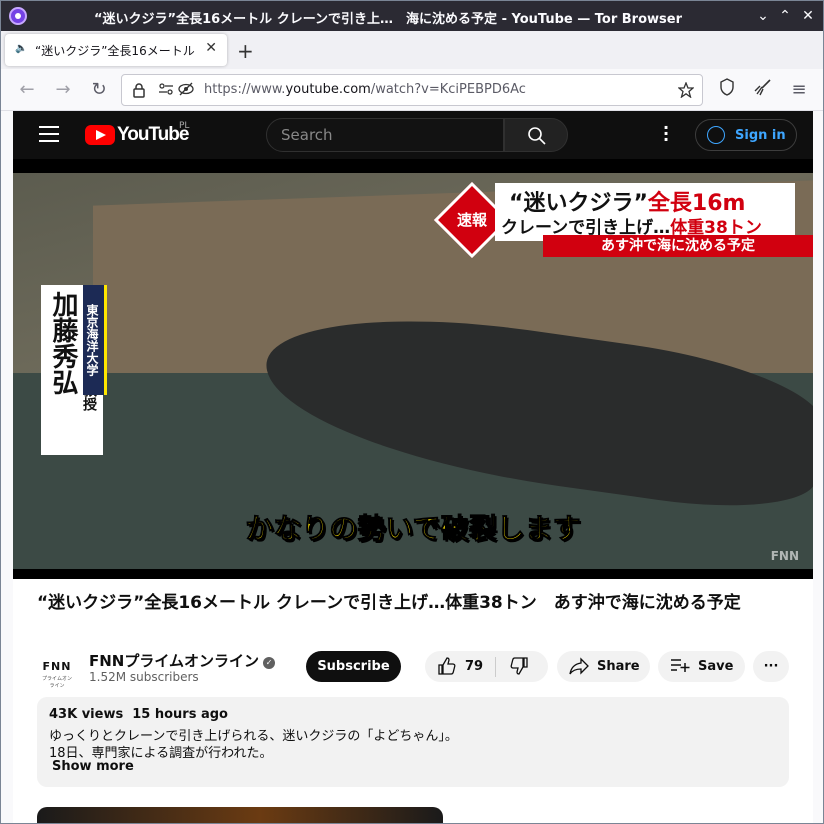 The width and height of the screenshot is (824, 824). I want to click on search-input, so click(386, 135).